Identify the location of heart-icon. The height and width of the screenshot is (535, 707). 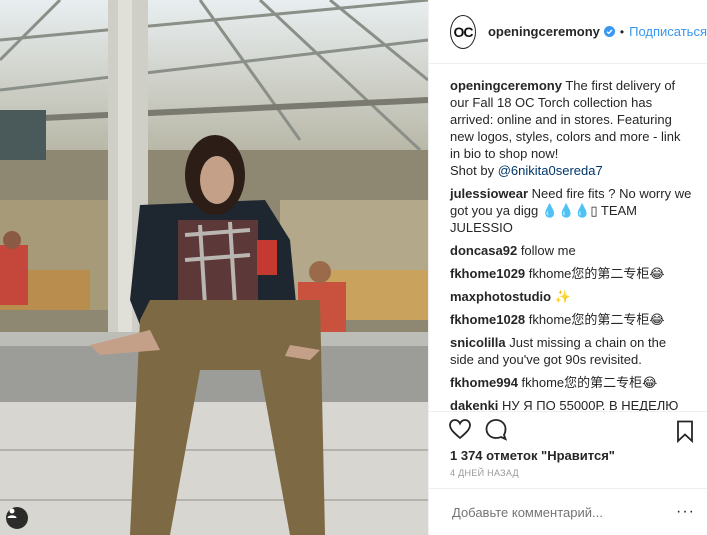
(460, 429).